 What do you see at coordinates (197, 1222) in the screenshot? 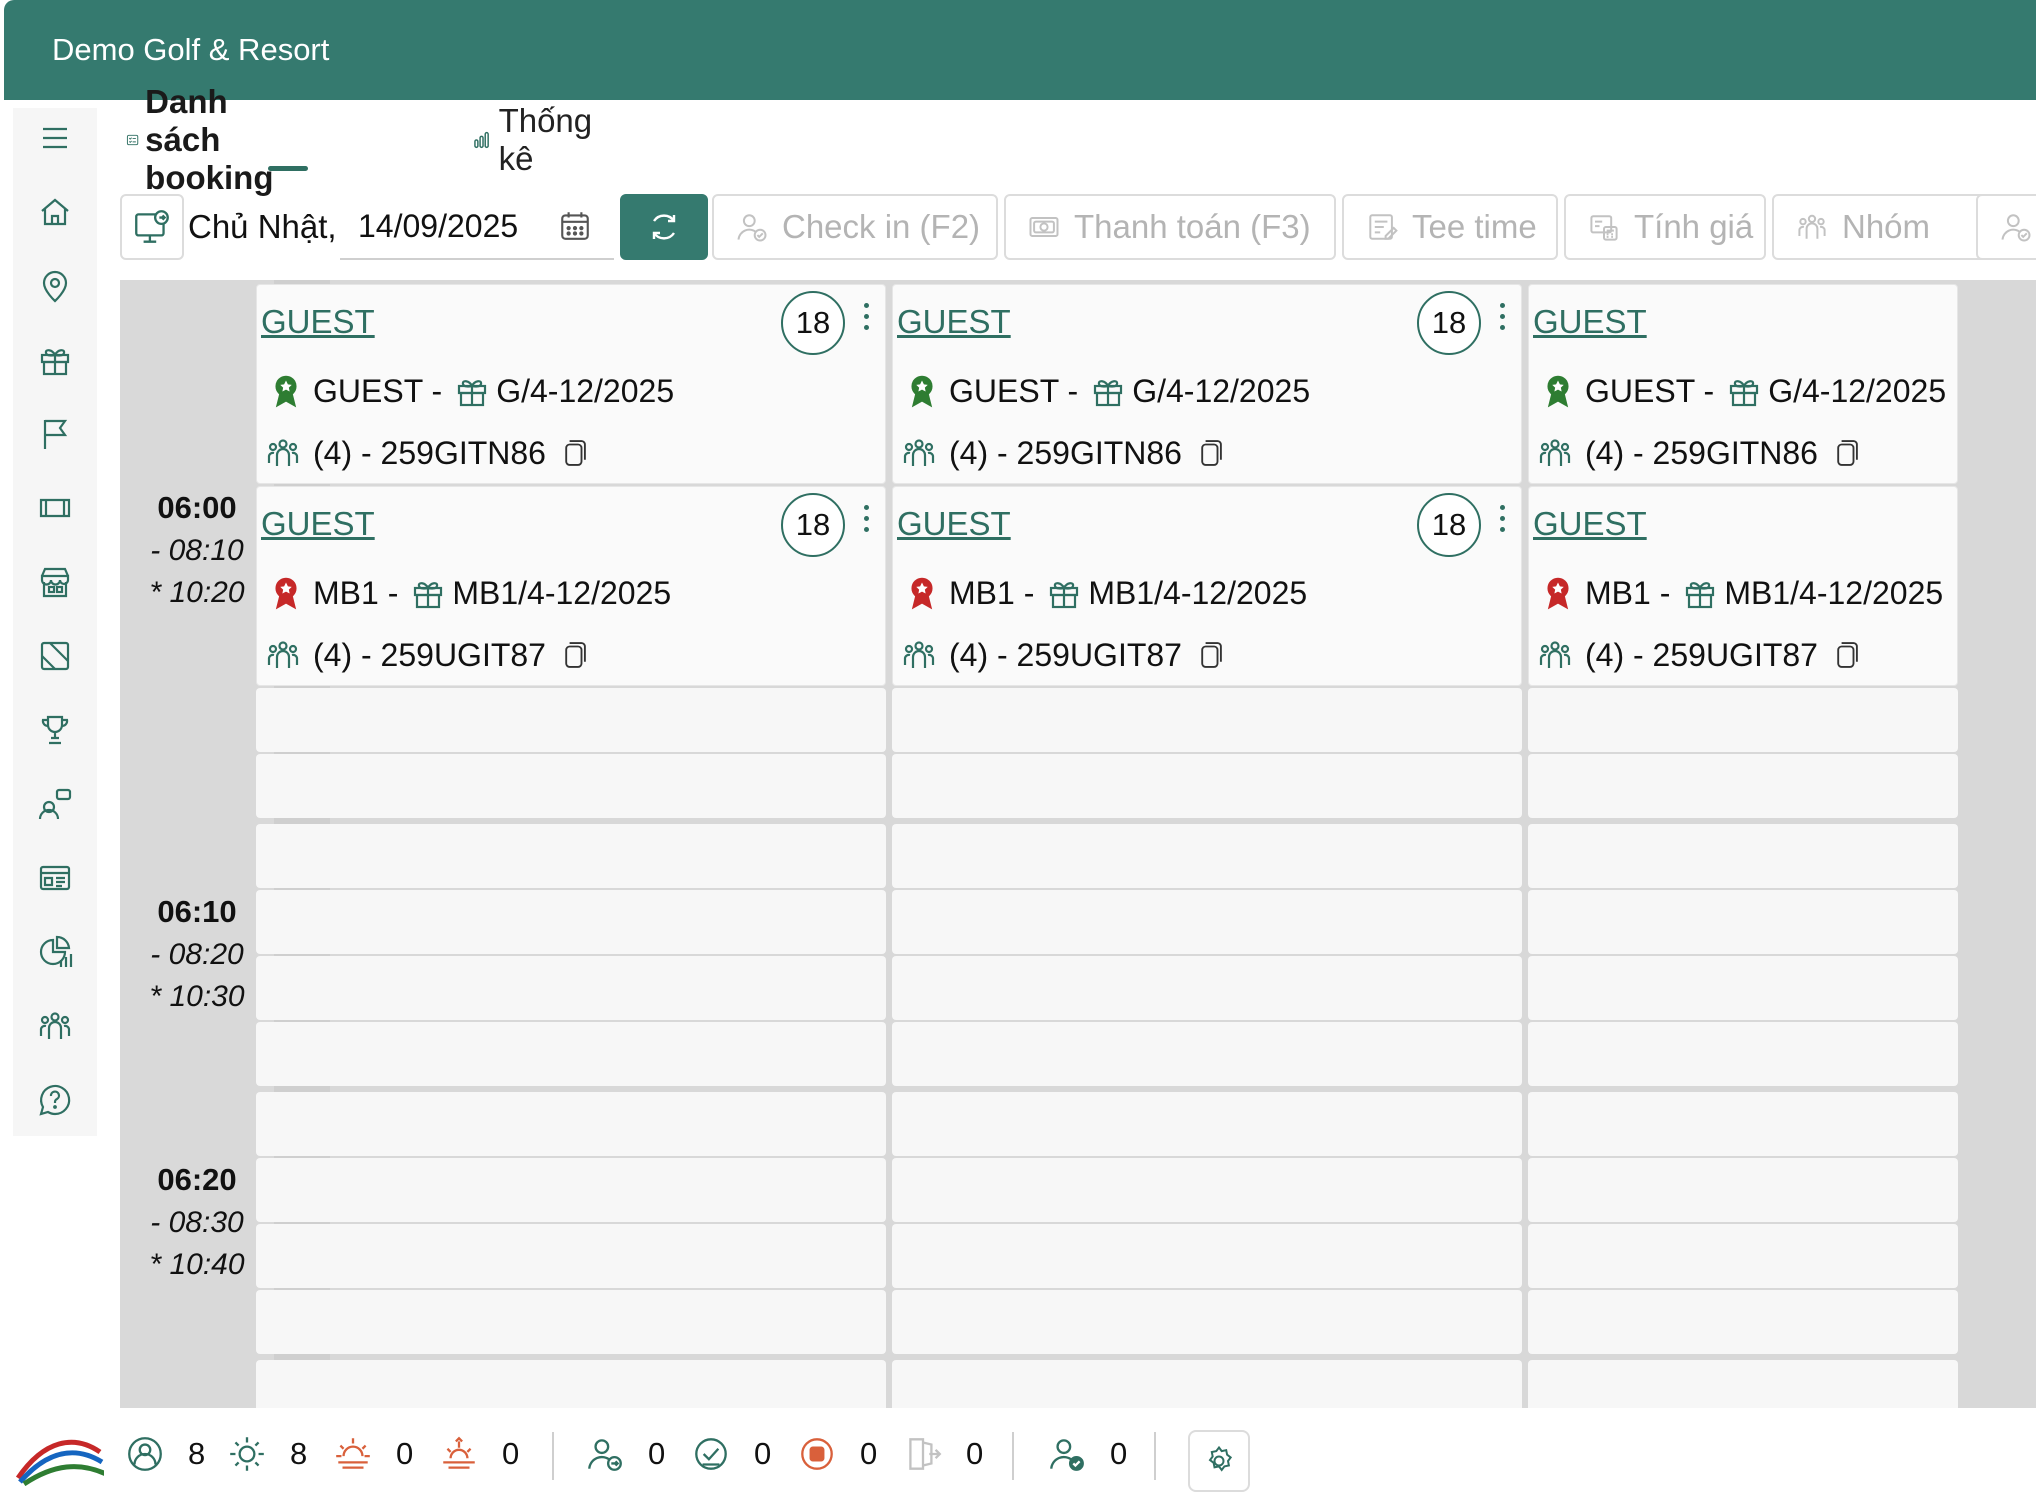
I see `tee-turn-time: - 08:30` at bounding box center [197, 1222].